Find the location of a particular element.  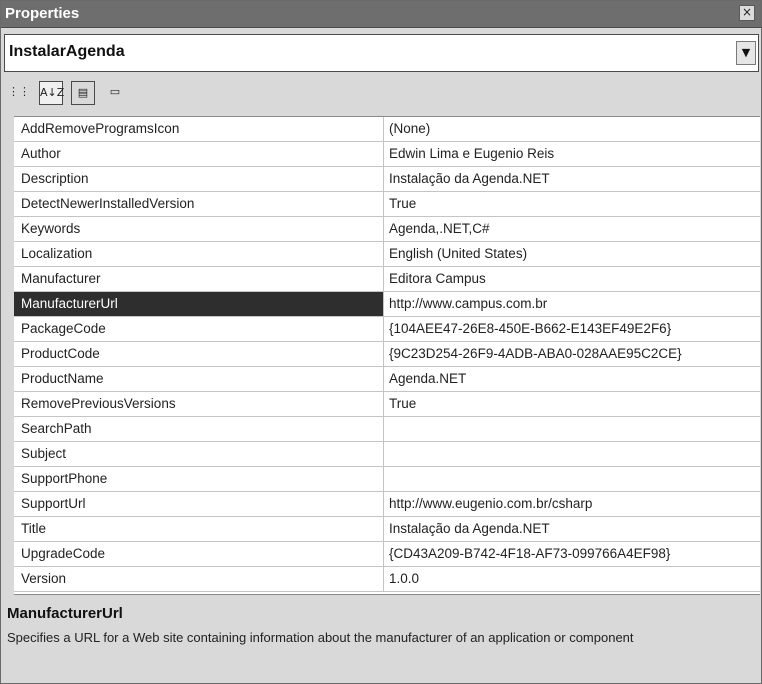

property-name: SupportUrl is located at coordinates (199, 504).